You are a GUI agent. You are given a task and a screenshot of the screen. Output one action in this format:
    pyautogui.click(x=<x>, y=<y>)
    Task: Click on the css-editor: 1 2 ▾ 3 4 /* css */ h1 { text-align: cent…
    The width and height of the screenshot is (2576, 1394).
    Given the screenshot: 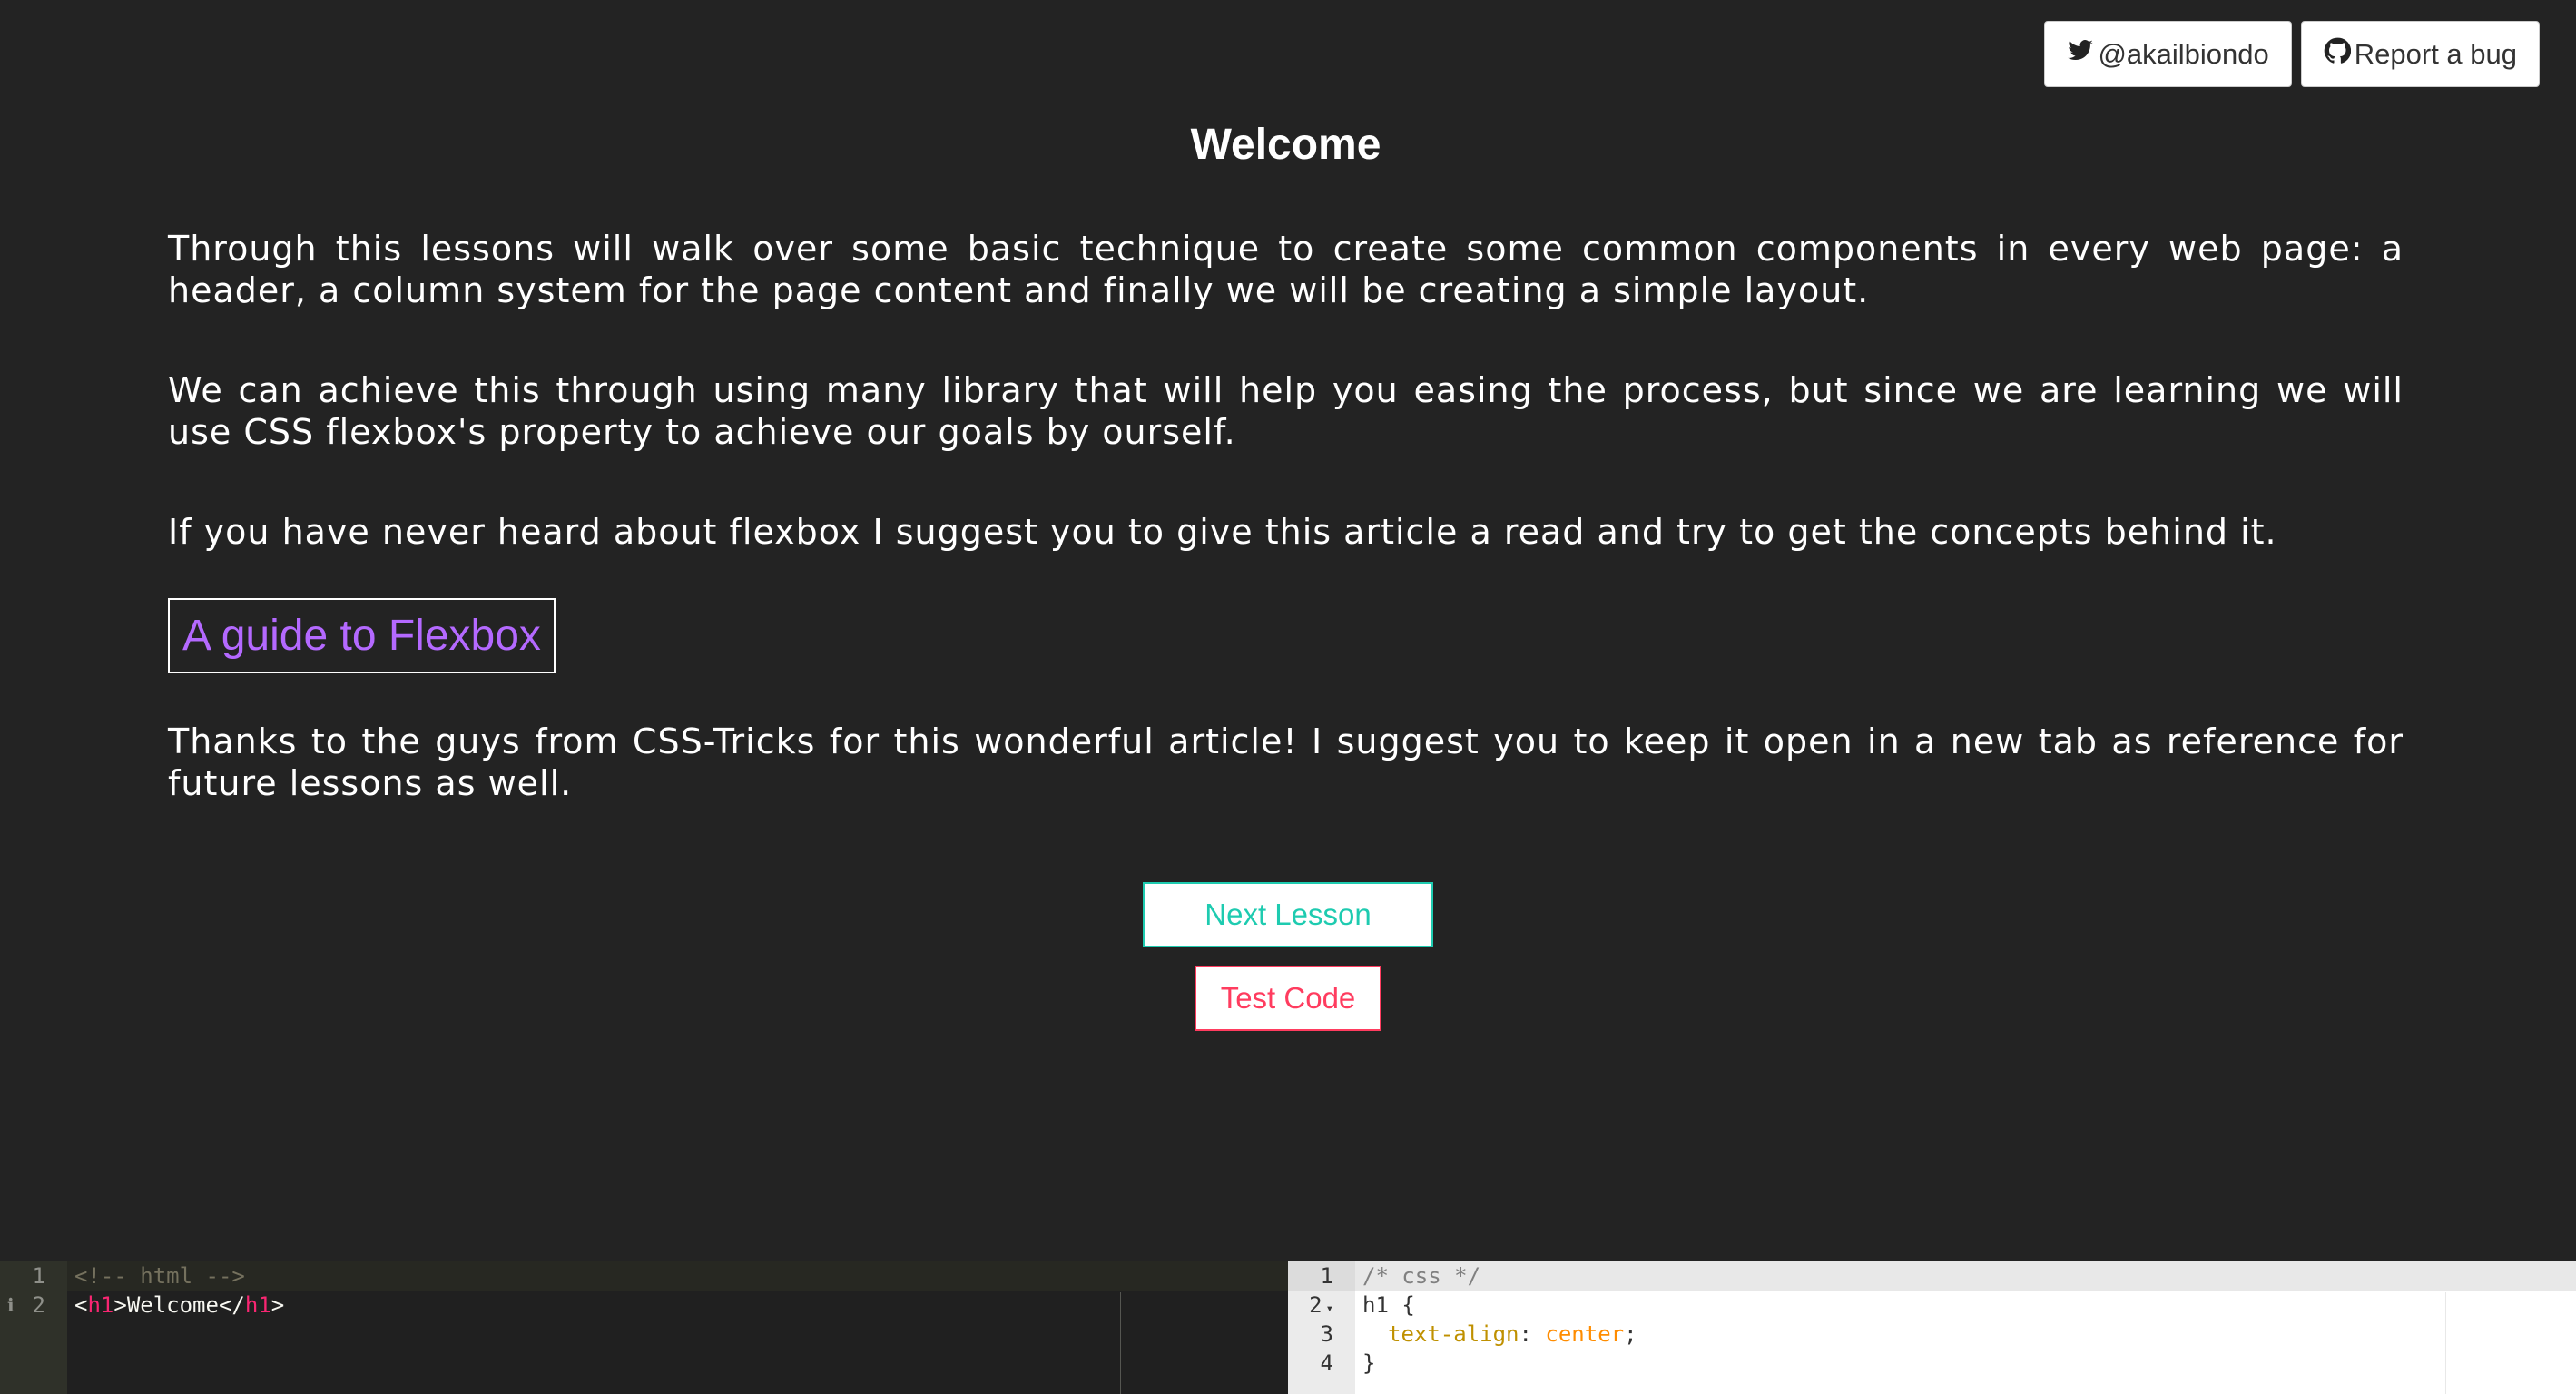 What is the action you would take?
    pyautogui.click(x=1932, y=1327)
    